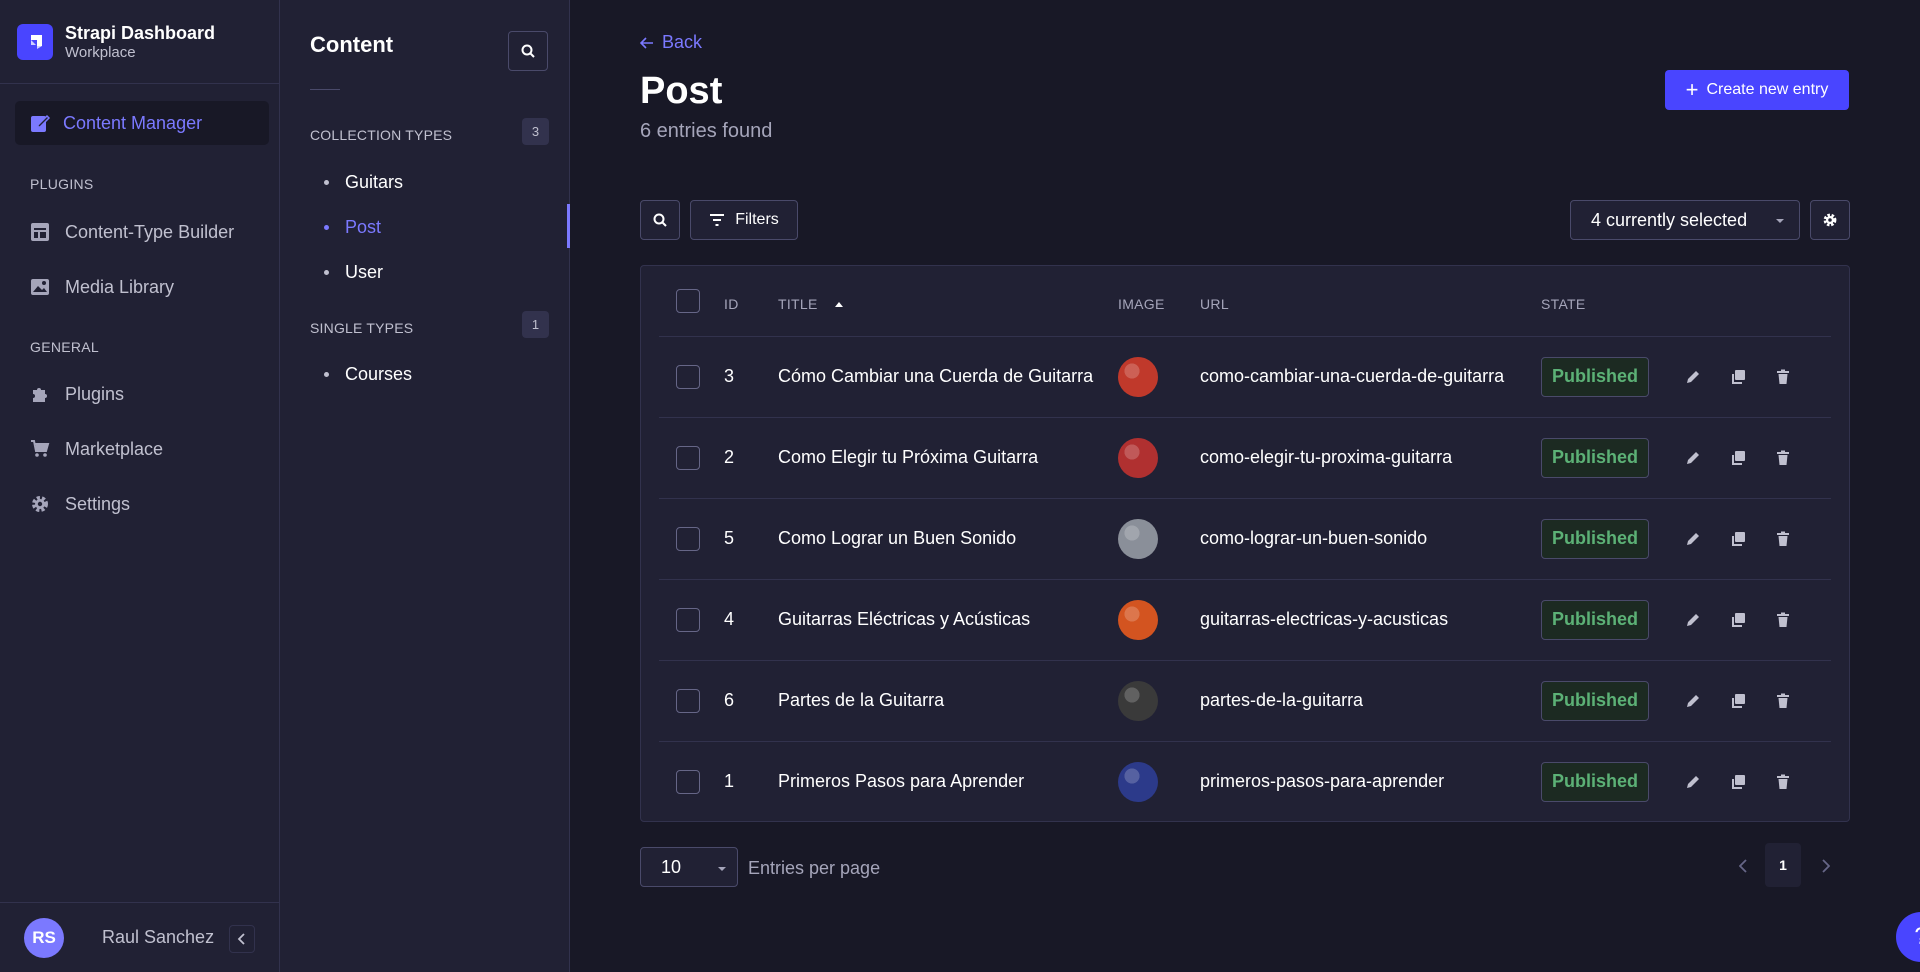 The height and width of the screenshot is (972, 1920). Describe the element at coordinates (242, 939) in the screenshot. I see `collapse-nav-button` at that location.